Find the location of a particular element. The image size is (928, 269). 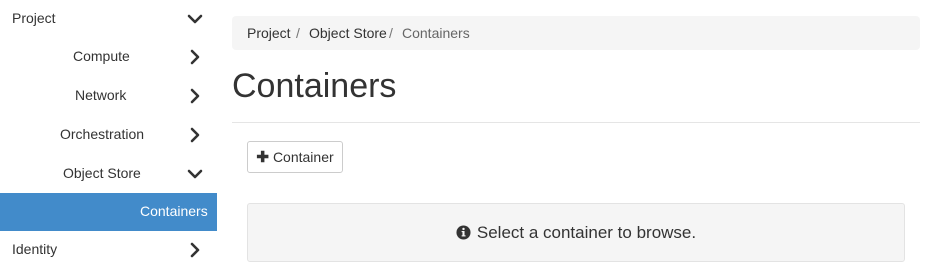

sidebar-item-label: Identity is located at coordinates (35, 249).